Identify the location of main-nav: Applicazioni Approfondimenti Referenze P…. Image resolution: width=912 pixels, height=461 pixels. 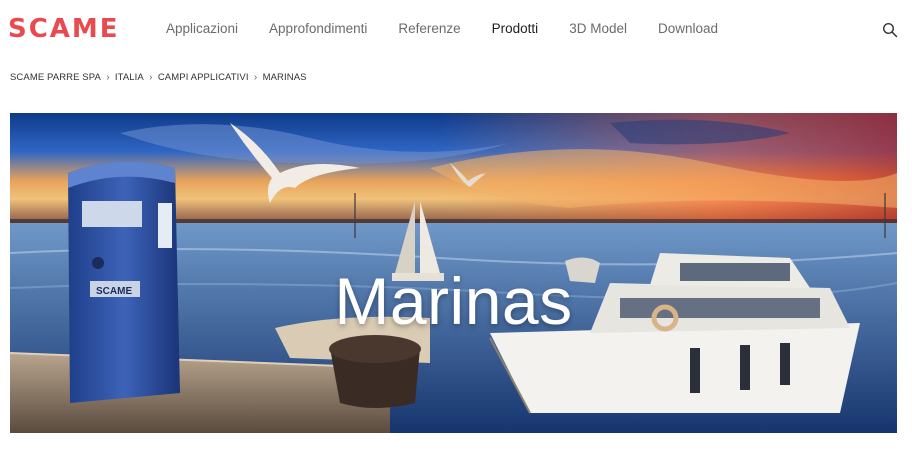
(442, 28).